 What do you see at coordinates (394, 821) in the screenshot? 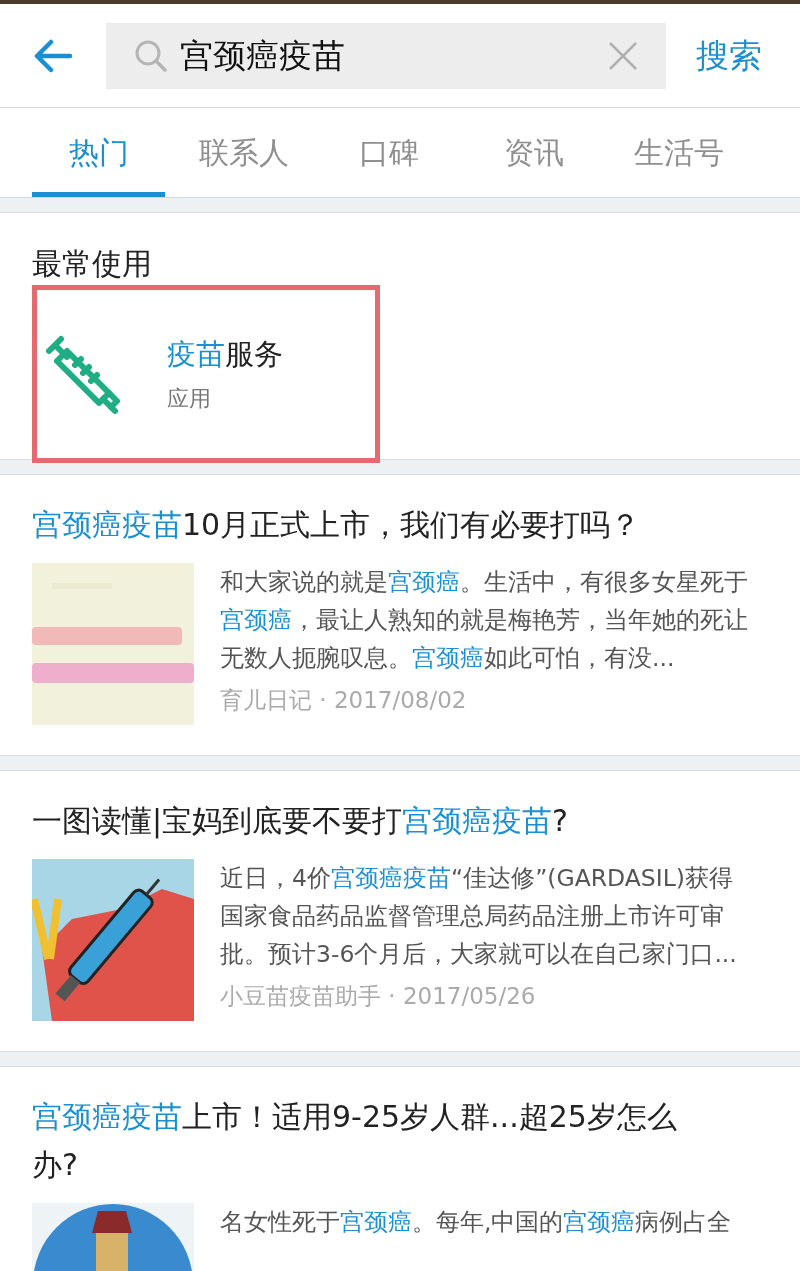
I see `article-title: 一图读懂|宝妈到底要不要打宫颈癌疫苗?` at bounding box center [394, 821].